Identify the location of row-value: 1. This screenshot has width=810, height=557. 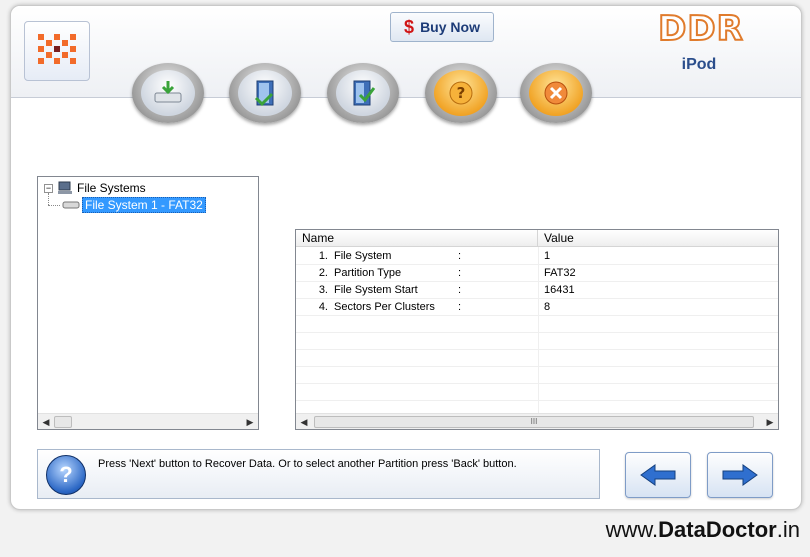
(547, 256).